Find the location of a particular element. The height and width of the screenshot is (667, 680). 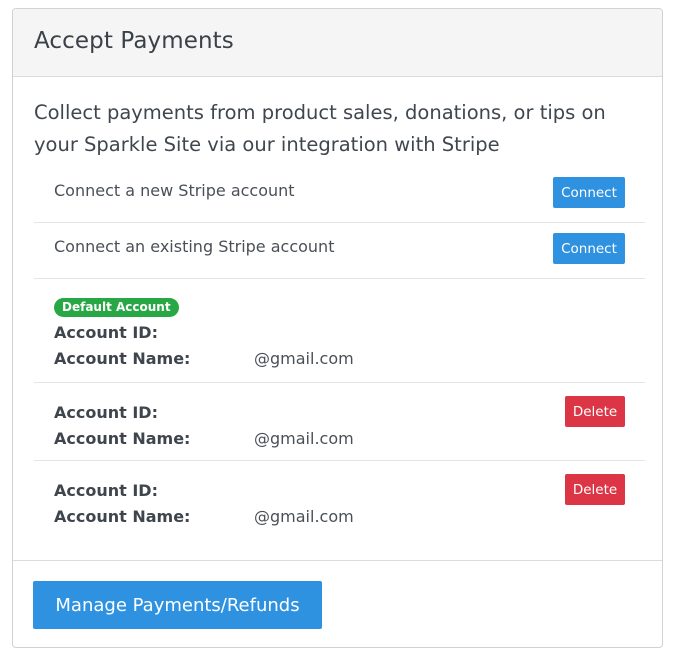

manage-payments-refunds-button: Manage Payments/Refunds is located at coordinates (177, 605).